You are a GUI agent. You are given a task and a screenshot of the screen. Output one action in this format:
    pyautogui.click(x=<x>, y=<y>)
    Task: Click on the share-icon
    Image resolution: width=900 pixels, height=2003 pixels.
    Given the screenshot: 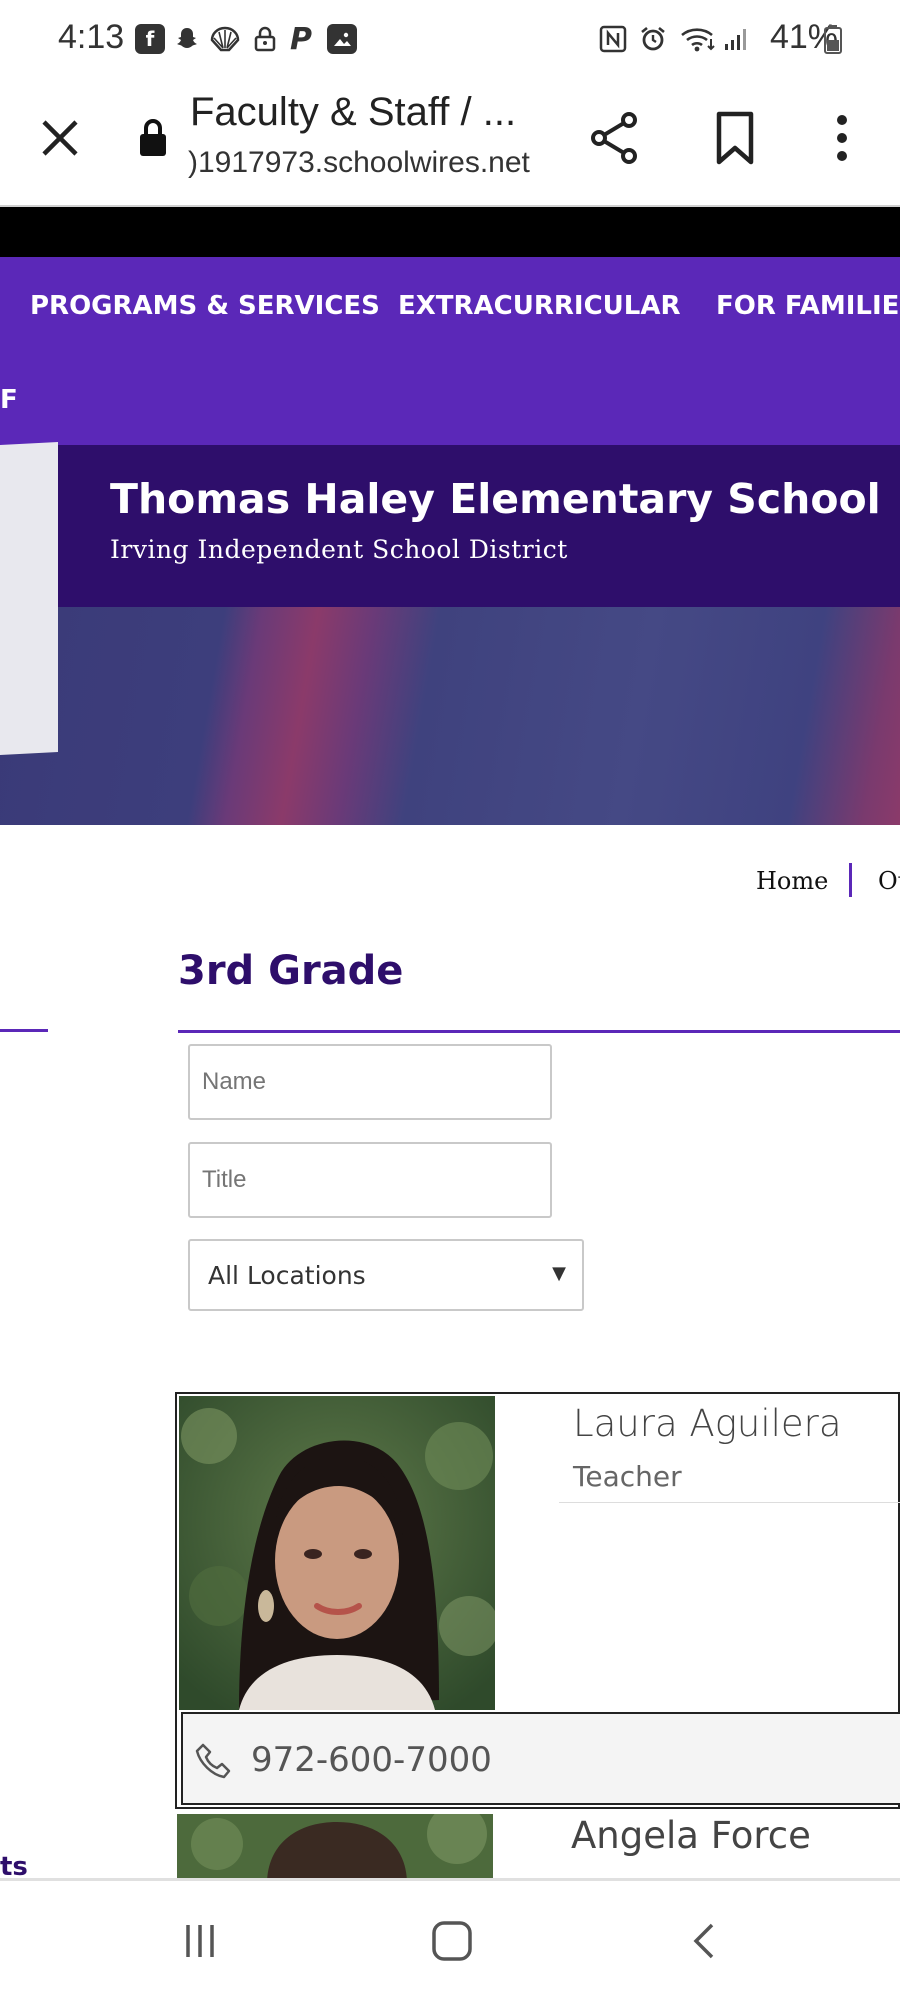 What is the action you would take?
    pyautogui.click(x=615, y=138)
    